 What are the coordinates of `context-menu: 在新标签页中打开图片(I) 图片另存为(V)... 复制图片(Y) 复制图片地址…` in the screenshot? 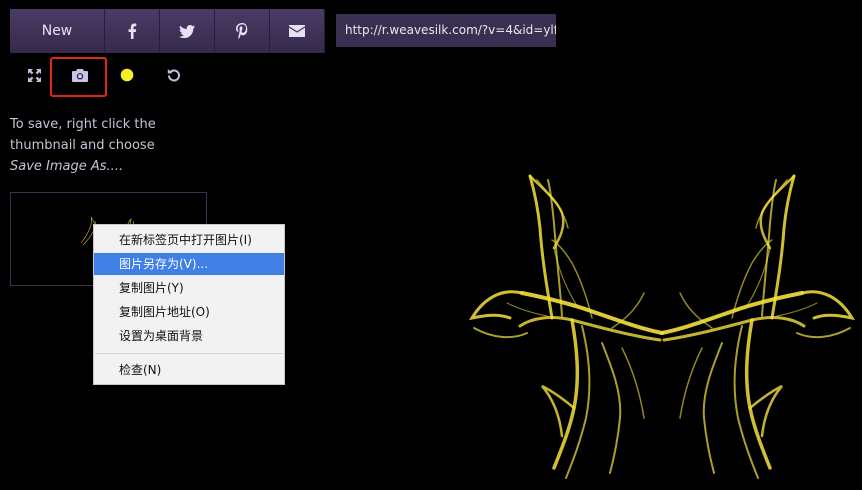 It's located at (189, 304).